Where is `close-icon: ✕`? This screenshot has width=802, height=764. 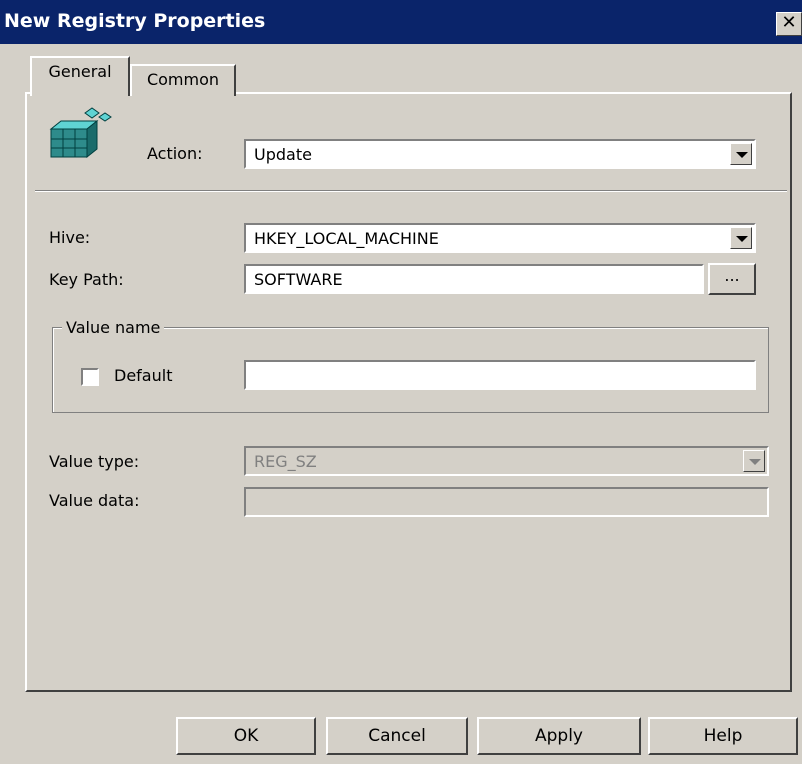 close-icon: ✕ is located at coordinates (789, 22).